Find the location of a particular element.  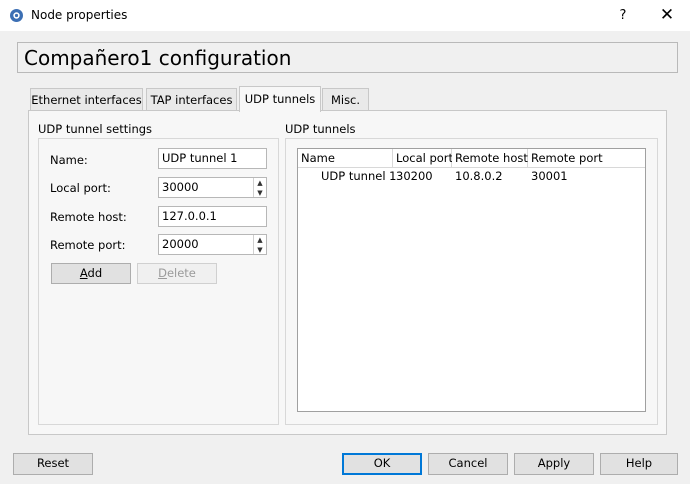

settings-group-title: UDP tunnel settings is located at coordinates (95, 129).